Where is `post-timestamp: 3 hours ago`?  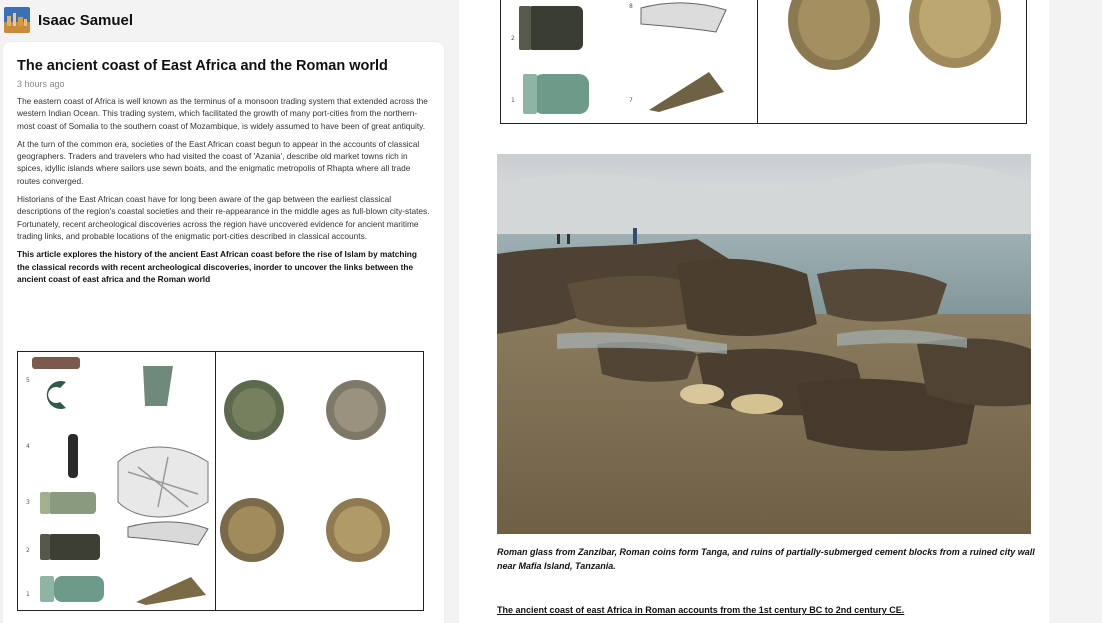
post-timestamp: 3 hours ago is located at coordinates (41, 84).